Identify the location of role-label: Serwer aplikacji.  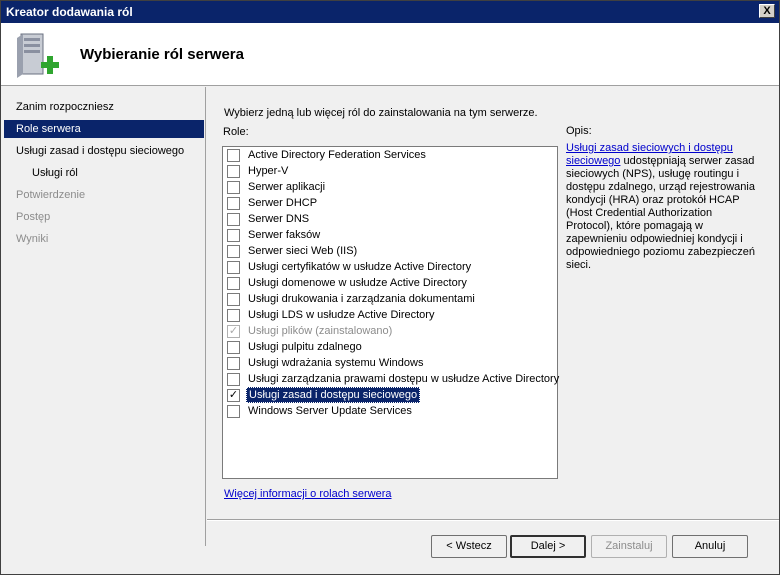
(287, 187).